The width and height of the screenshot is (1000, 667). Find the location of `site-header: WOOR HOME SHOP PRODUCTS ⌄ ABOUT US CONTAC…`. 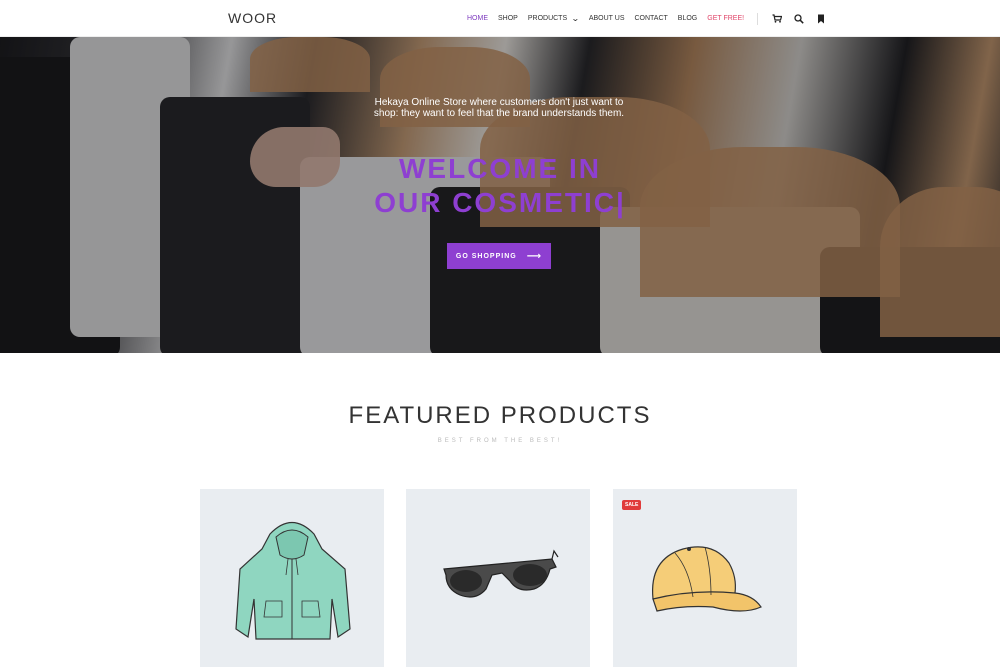

site-header: WOOR HOME SHOP PRODUCTS ⌄ ABOUT US CONTAC… is located at coordinates (500, 18).